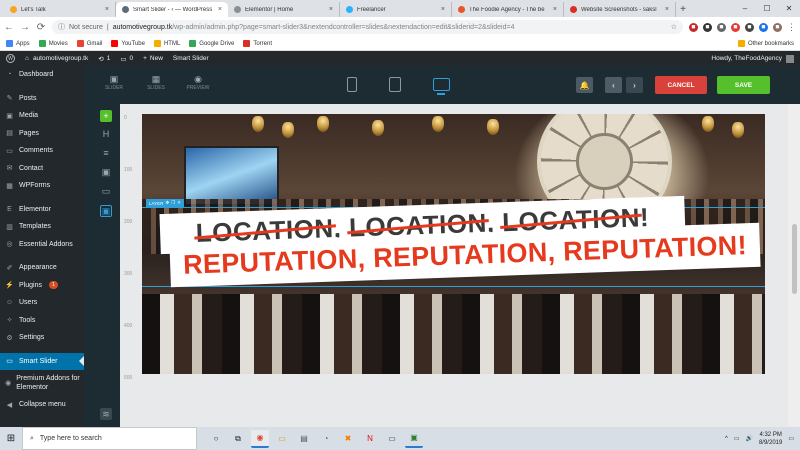 This screenshot has width=800, height=450. What do you see at coordinates (414, 439) in the screenshot?
I see `app-icon: ▣` at bounding box center [414, 439].